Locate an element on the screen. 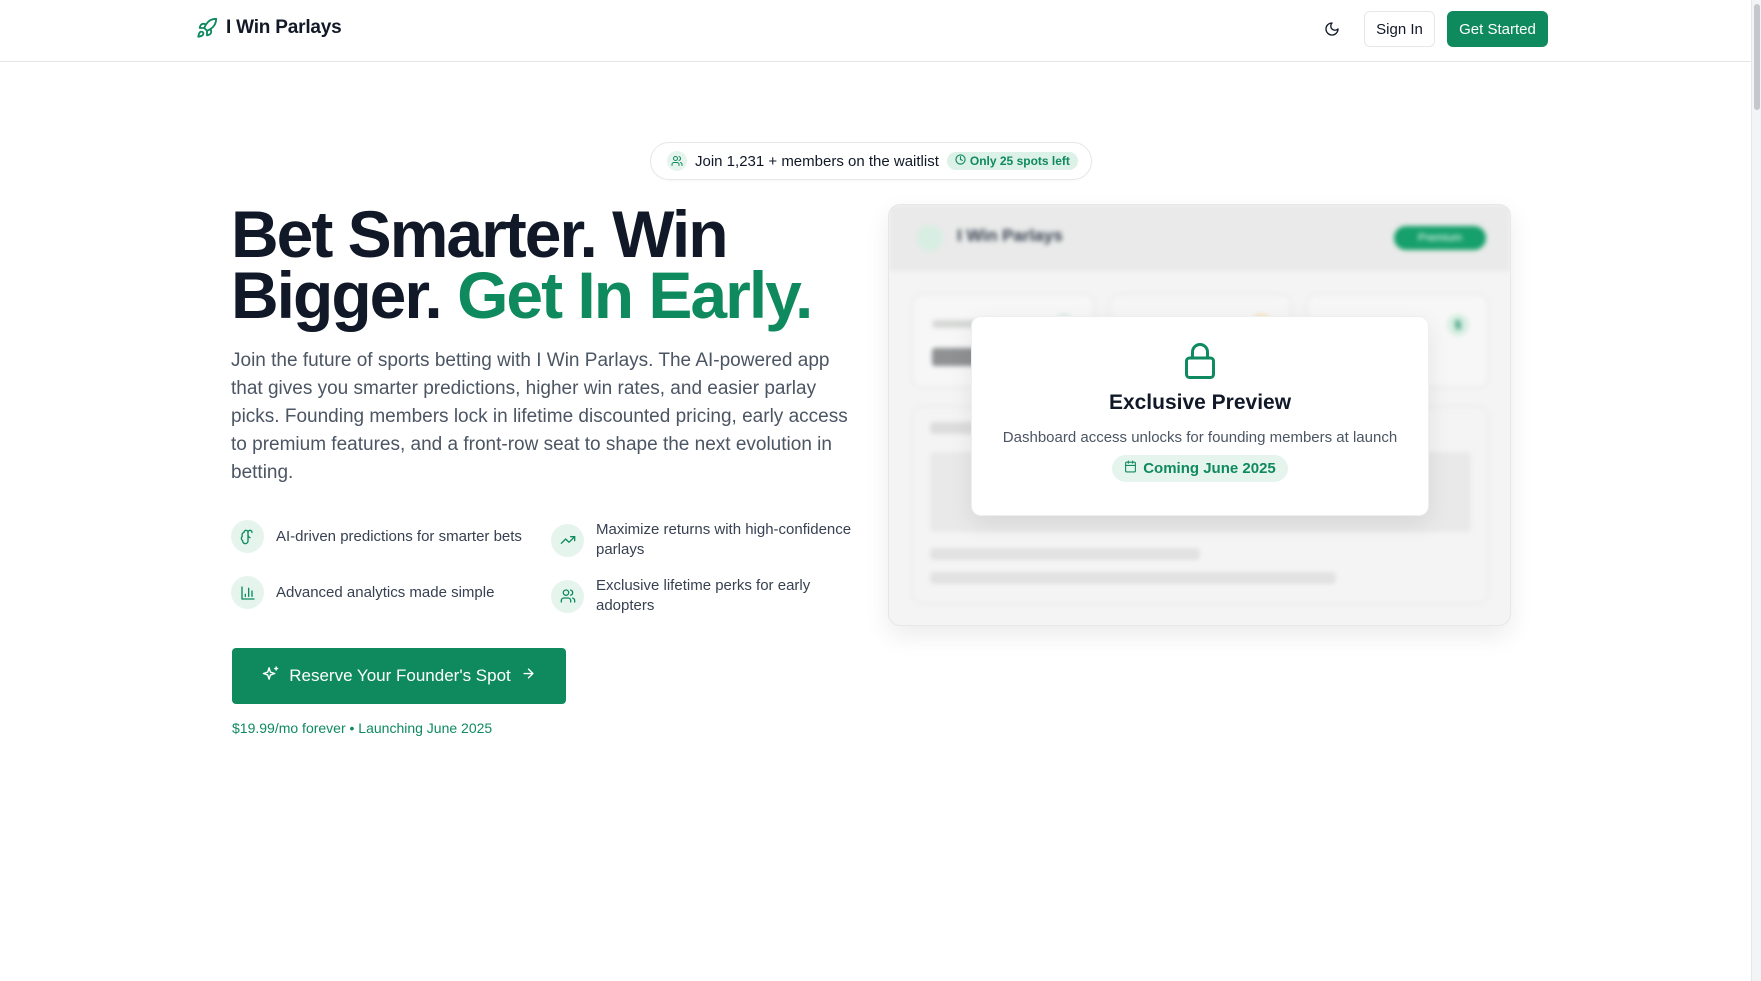  reserve-spot-label: Reserve Your Founder's Spot is located at coordinates (400, 675).